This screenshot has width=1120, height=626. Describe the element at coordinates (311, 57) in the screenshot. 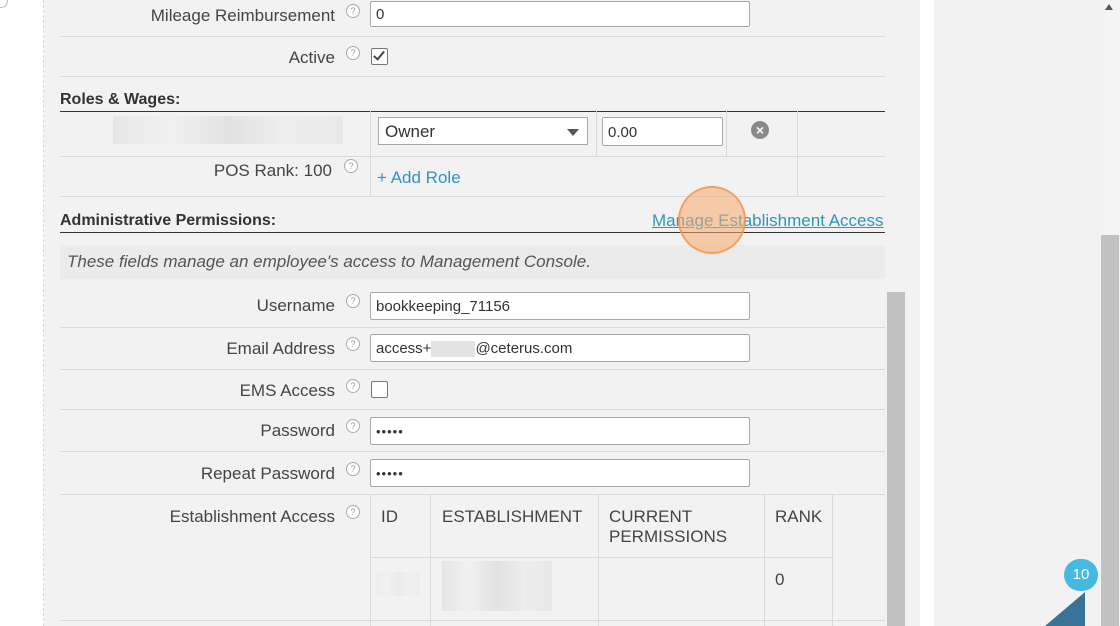

I see `active-label: Active` at that location.